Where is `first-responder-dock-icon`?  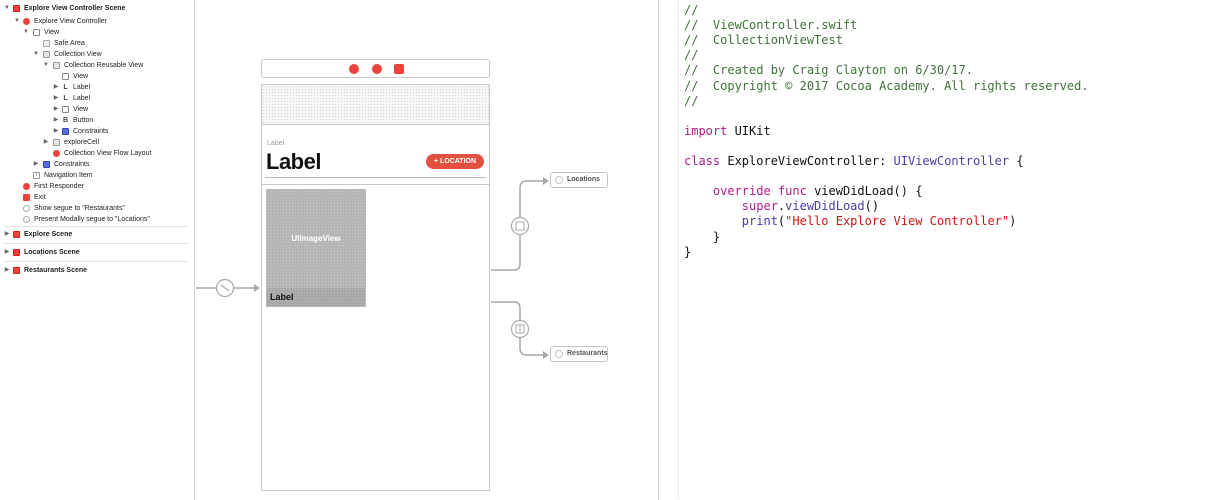 first-responder-dock-icon is located at coordinates (377, 69).